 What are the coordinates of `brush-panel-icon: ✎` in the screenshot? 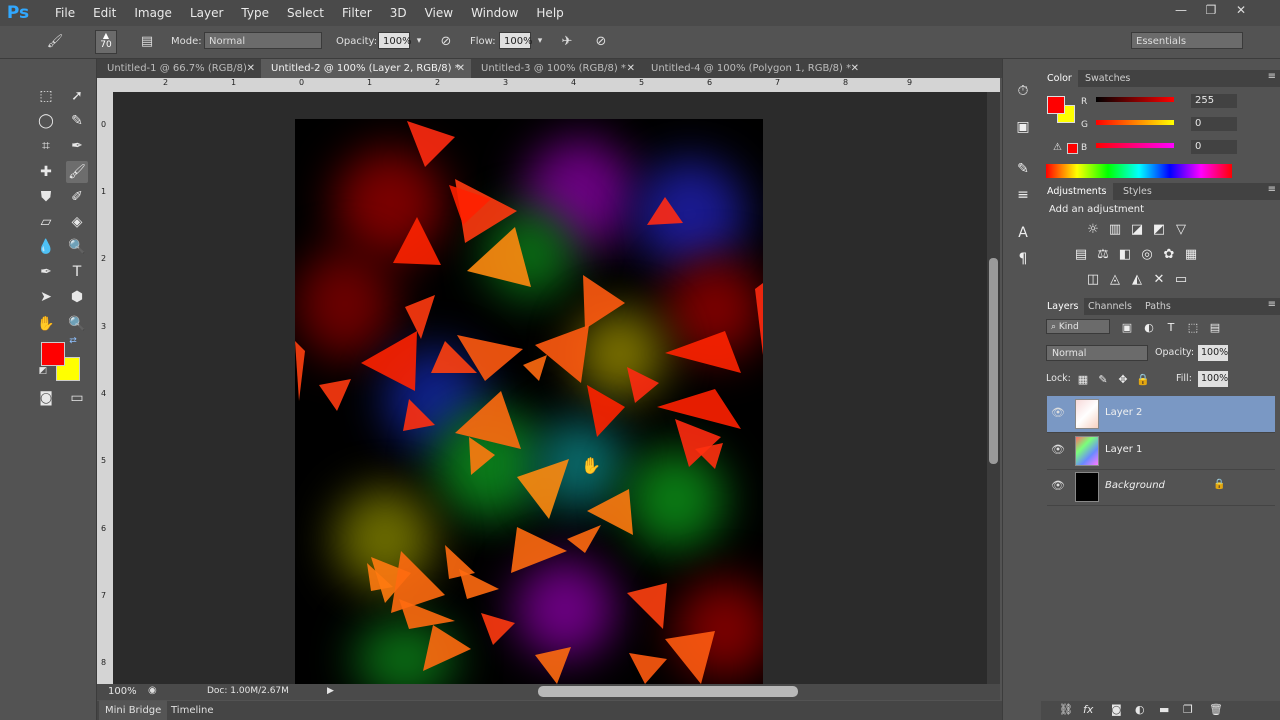 It's located at (1023, 169).